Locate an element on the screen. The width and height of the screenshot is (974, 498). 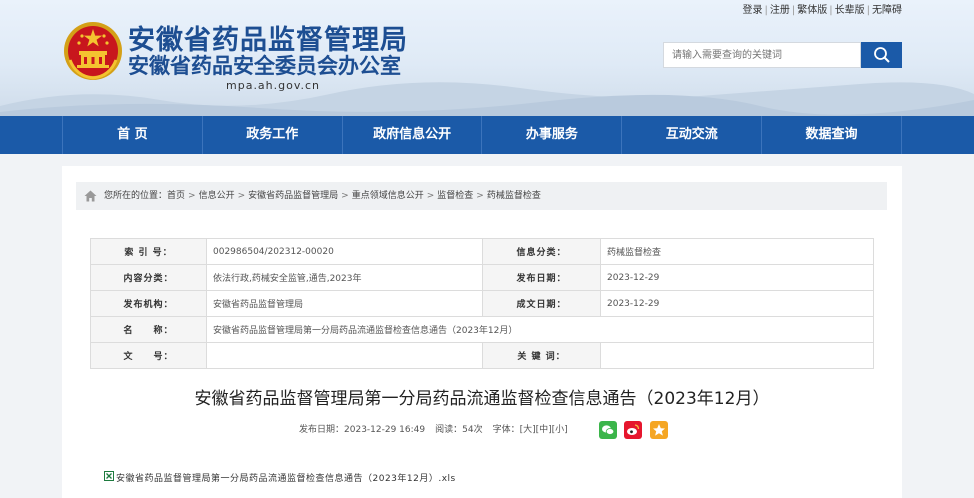
search-input is located at coordinates (762, 55).